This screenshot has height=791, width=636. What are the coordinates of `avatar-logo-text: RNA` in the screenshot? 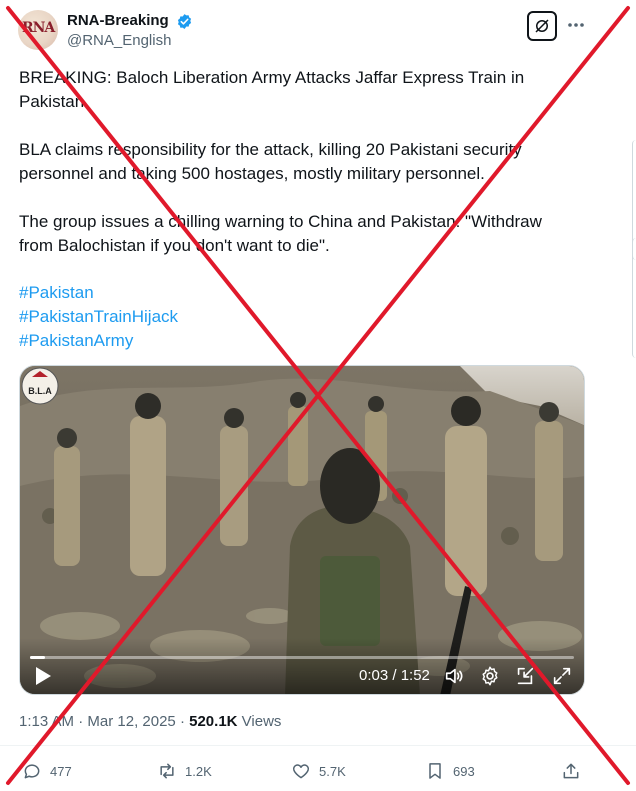 It's located at (38, 28).